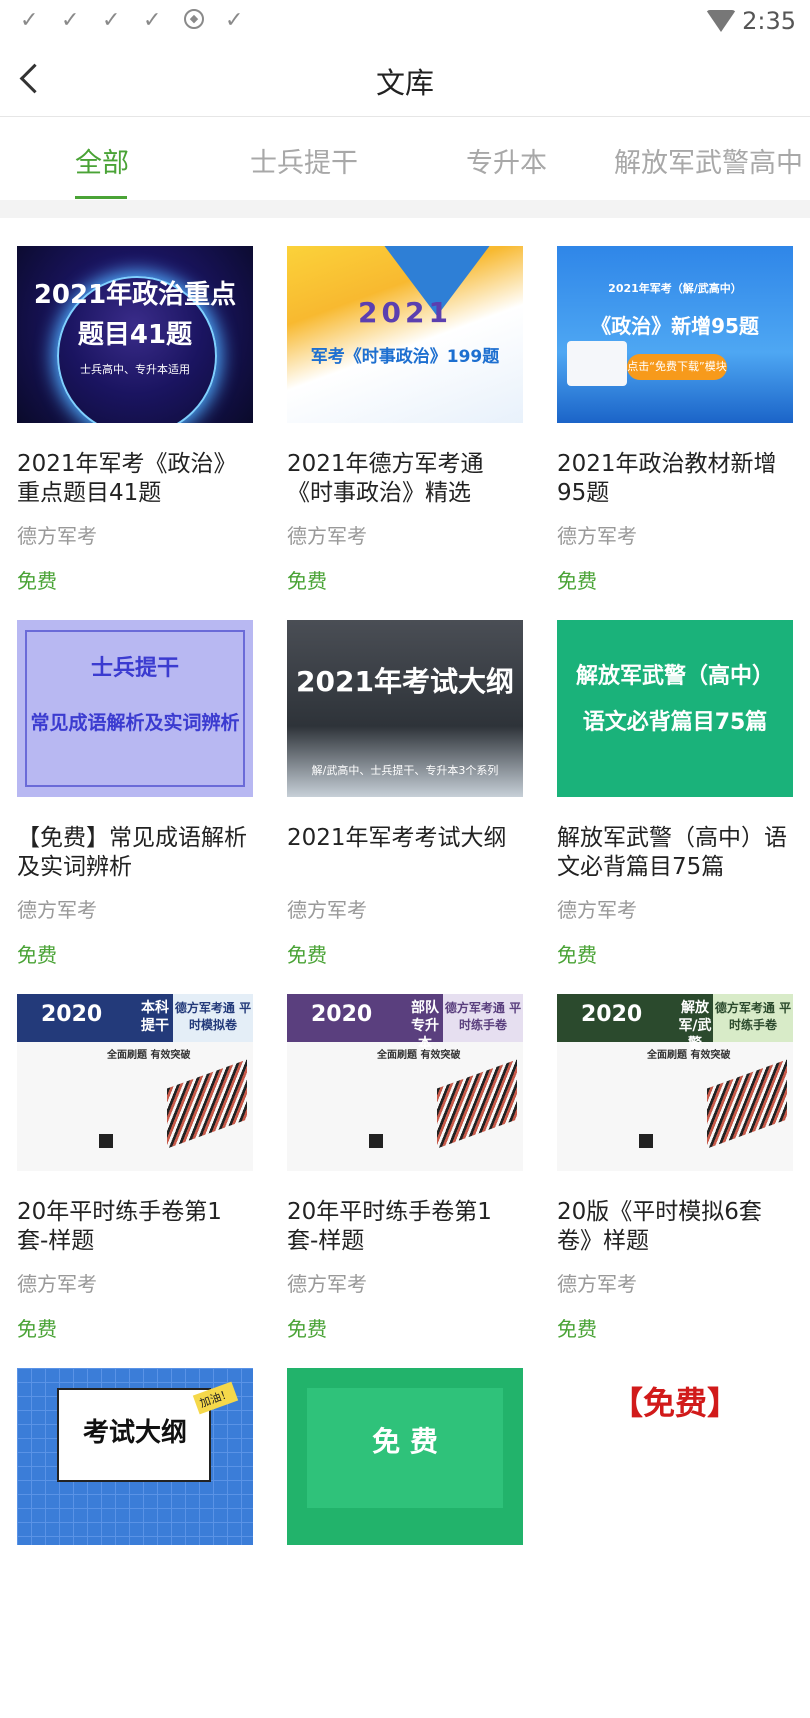 Image resolution: width=810 pixels, height=1718 pixels. What do you see at coordinates (672, 852) in the screenshot?
I see `doc-title: 解放军武警（高中）语文必背篇目75篇` at bounding box center [672, 852].